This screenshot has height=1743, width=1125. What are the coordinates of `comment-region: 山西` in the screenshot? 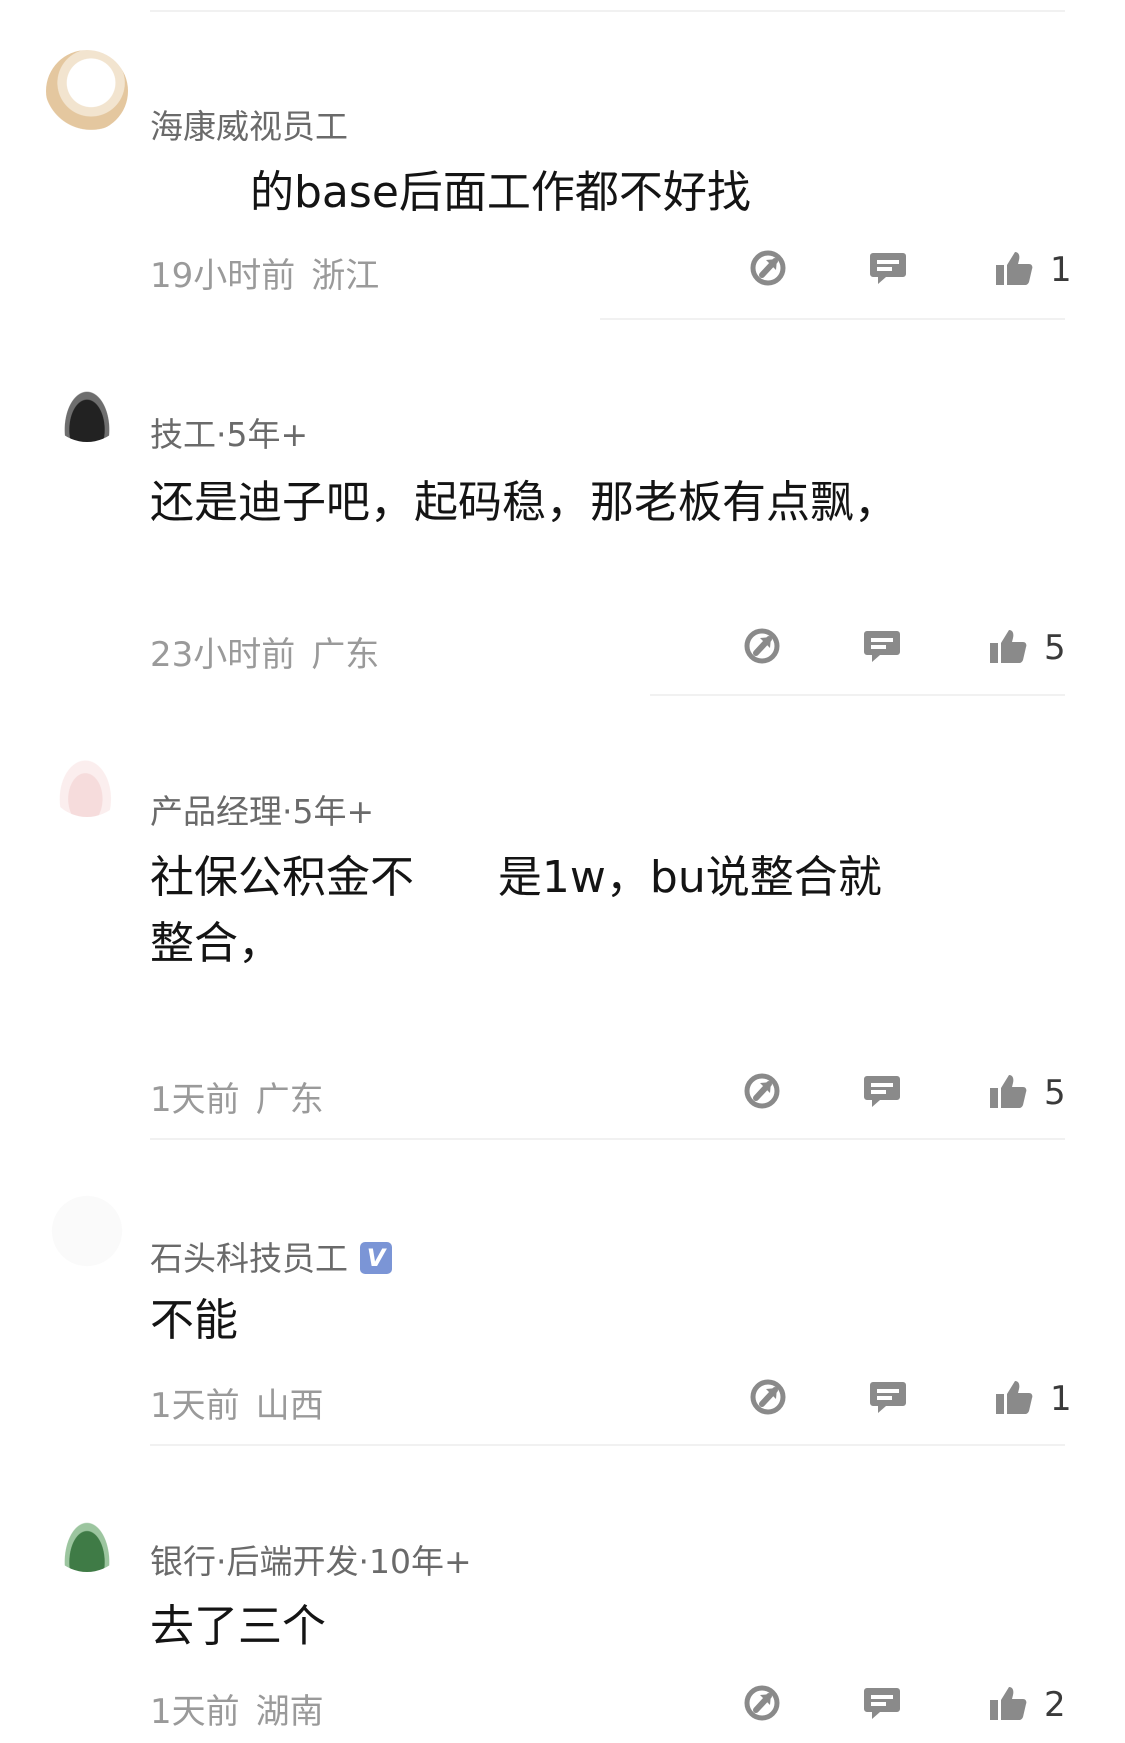 It's located at (289, 1406).